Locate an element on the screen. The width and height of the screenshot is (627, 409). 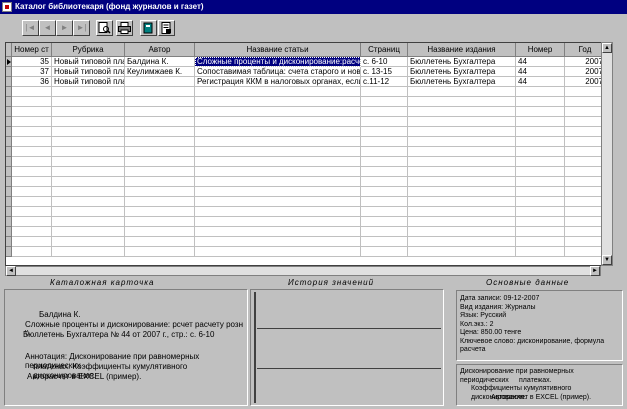
cell-year: 2007 is located at coordinates (585, 62).